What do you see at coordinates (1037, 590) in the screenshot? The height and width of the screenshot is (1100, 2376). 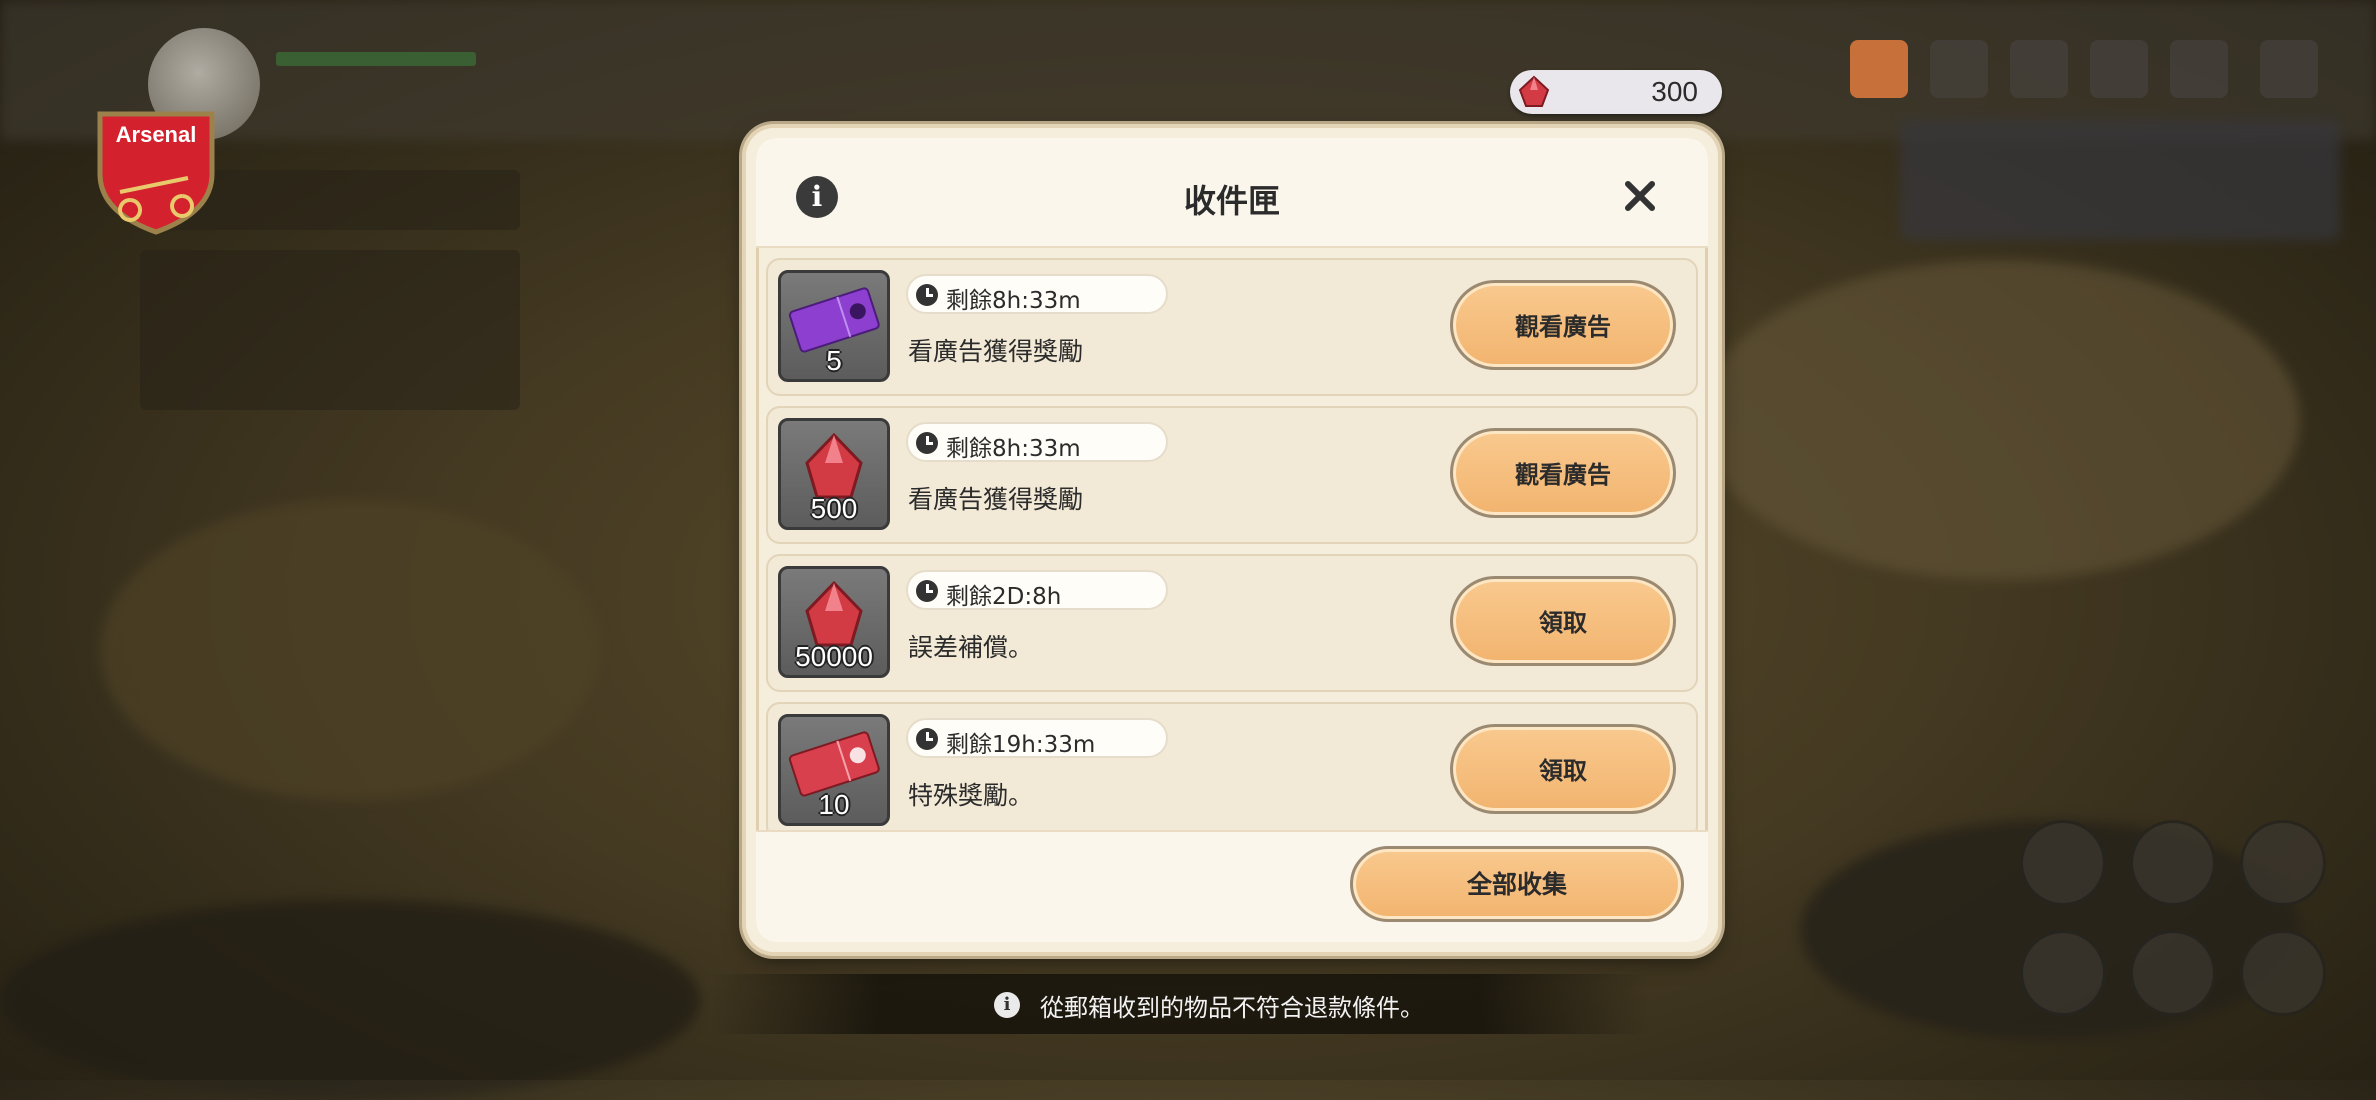 I see `timer-badge: 剩餘2D:8h` at bounding box center [1037, 590].